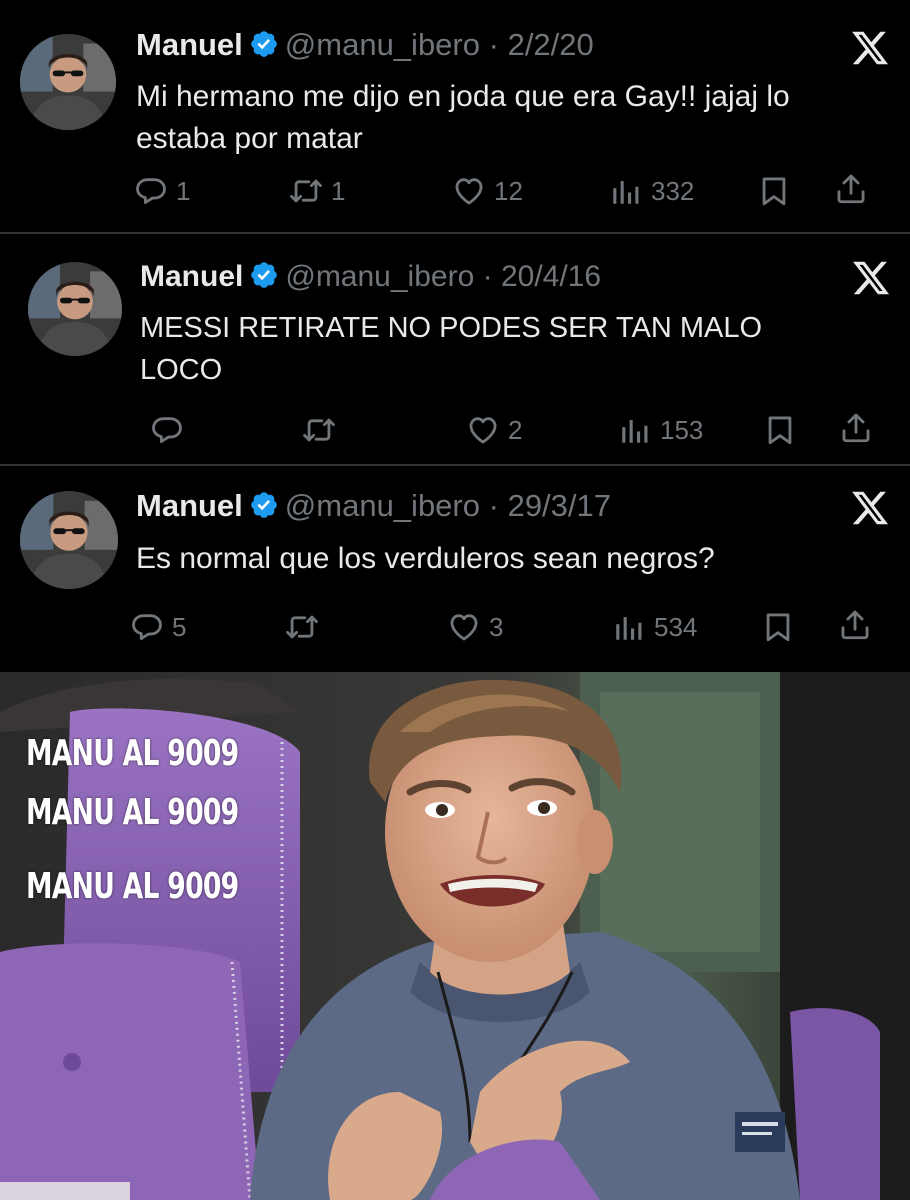 The width and height of the screenshot is (910, 1200). Describe the element at coordinates (676, 626) in the screenshot. I see `views-count: 534` at that location.